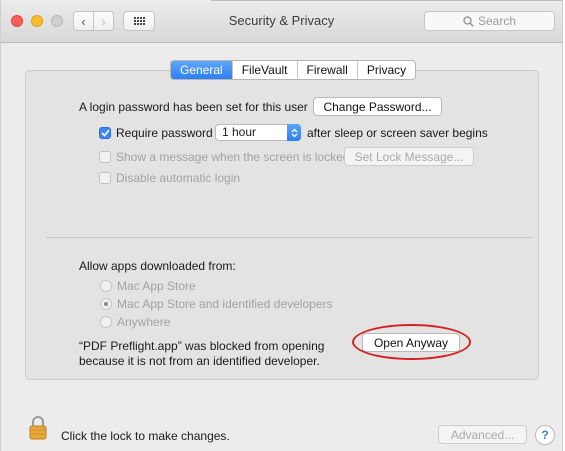  Describe the element at coordinates (289, 237) in the screenshot. I see `section-divider` at that location.